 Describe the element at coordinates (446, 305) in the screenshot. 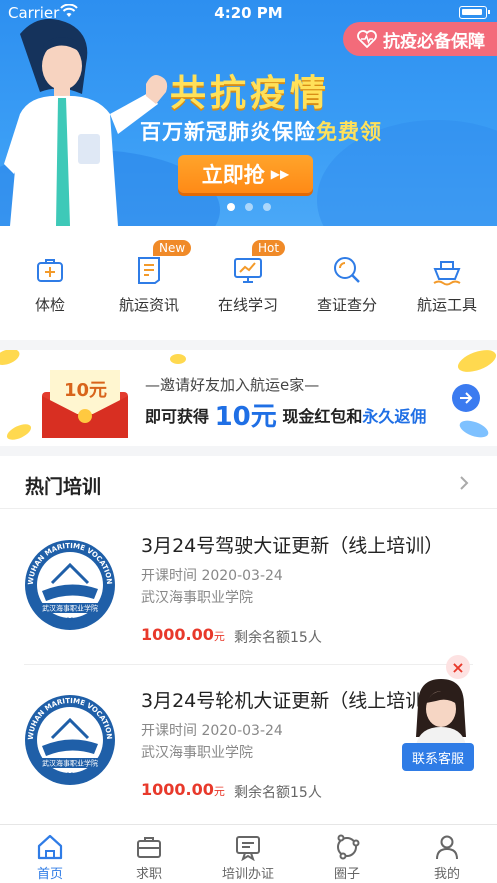

I see `quick-item-label: 航运工具` at that location.